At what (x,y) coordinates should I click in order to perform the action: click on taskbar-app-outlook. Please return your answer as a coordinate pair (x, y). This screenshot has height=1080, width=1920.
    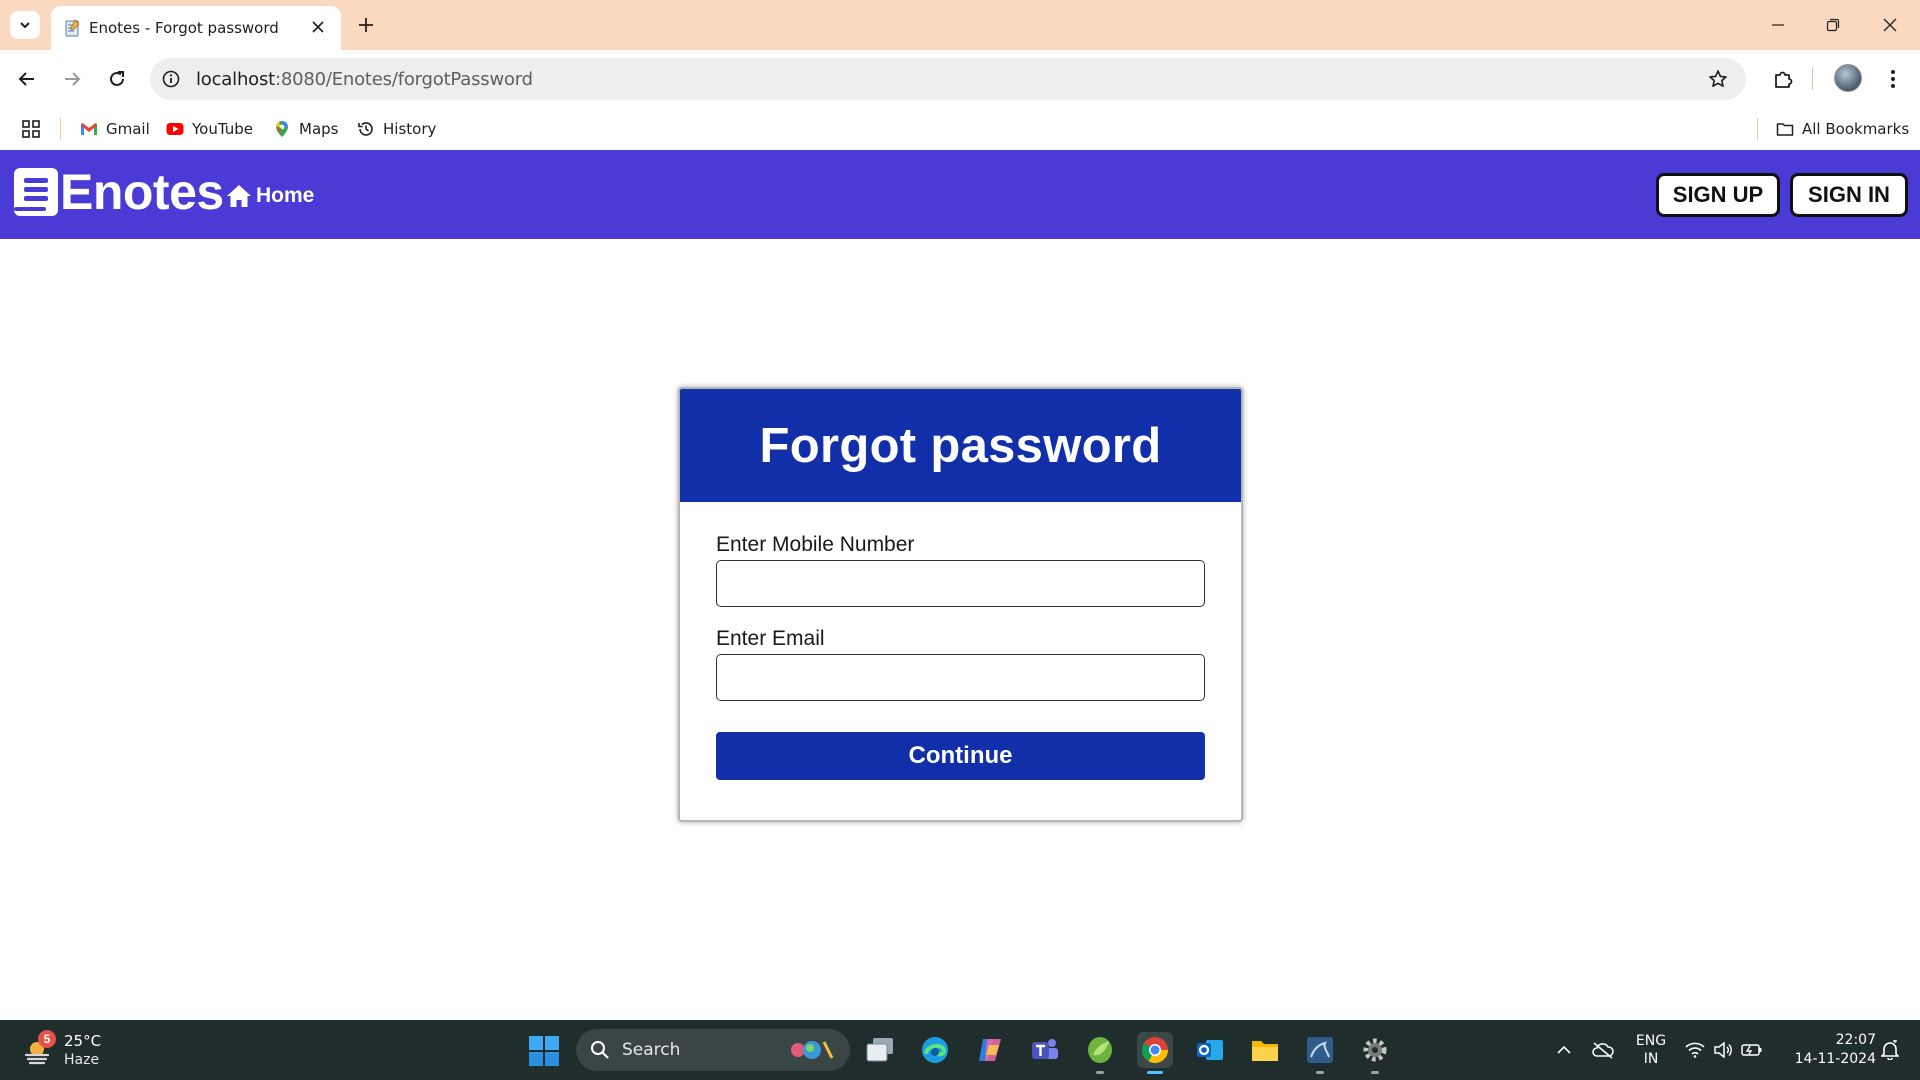
    Looking at the image, I should click on (1210, 1050).